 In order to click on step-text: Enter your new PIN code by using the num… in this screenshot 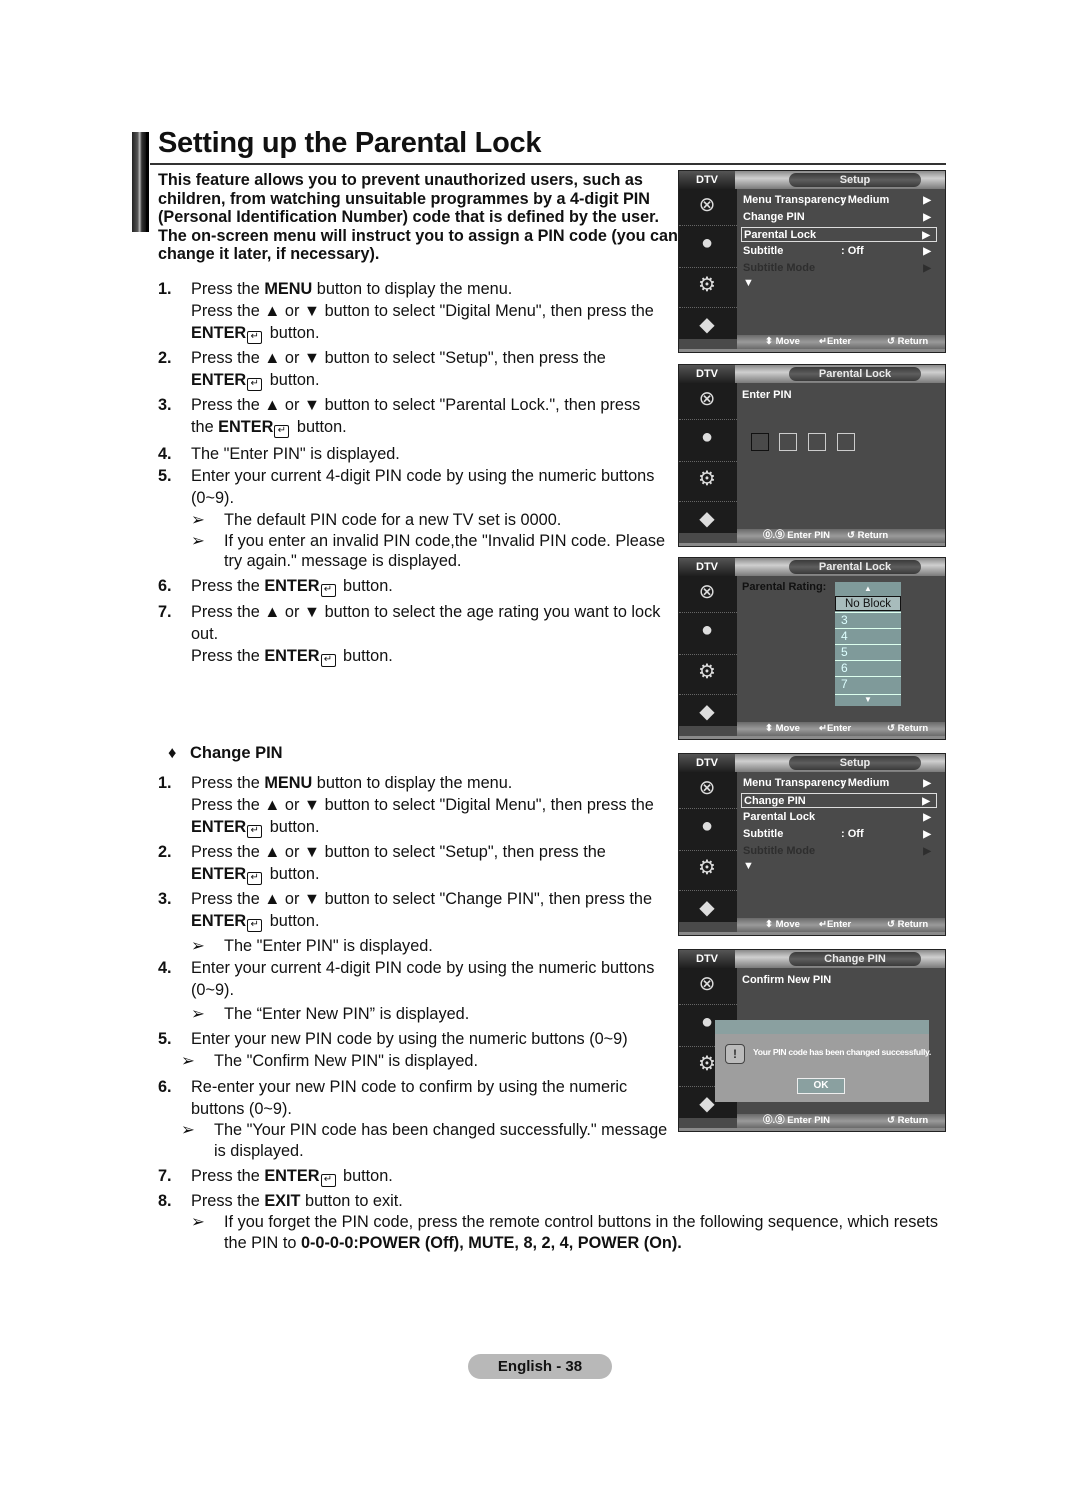, I will do `click(409, 1039)`.